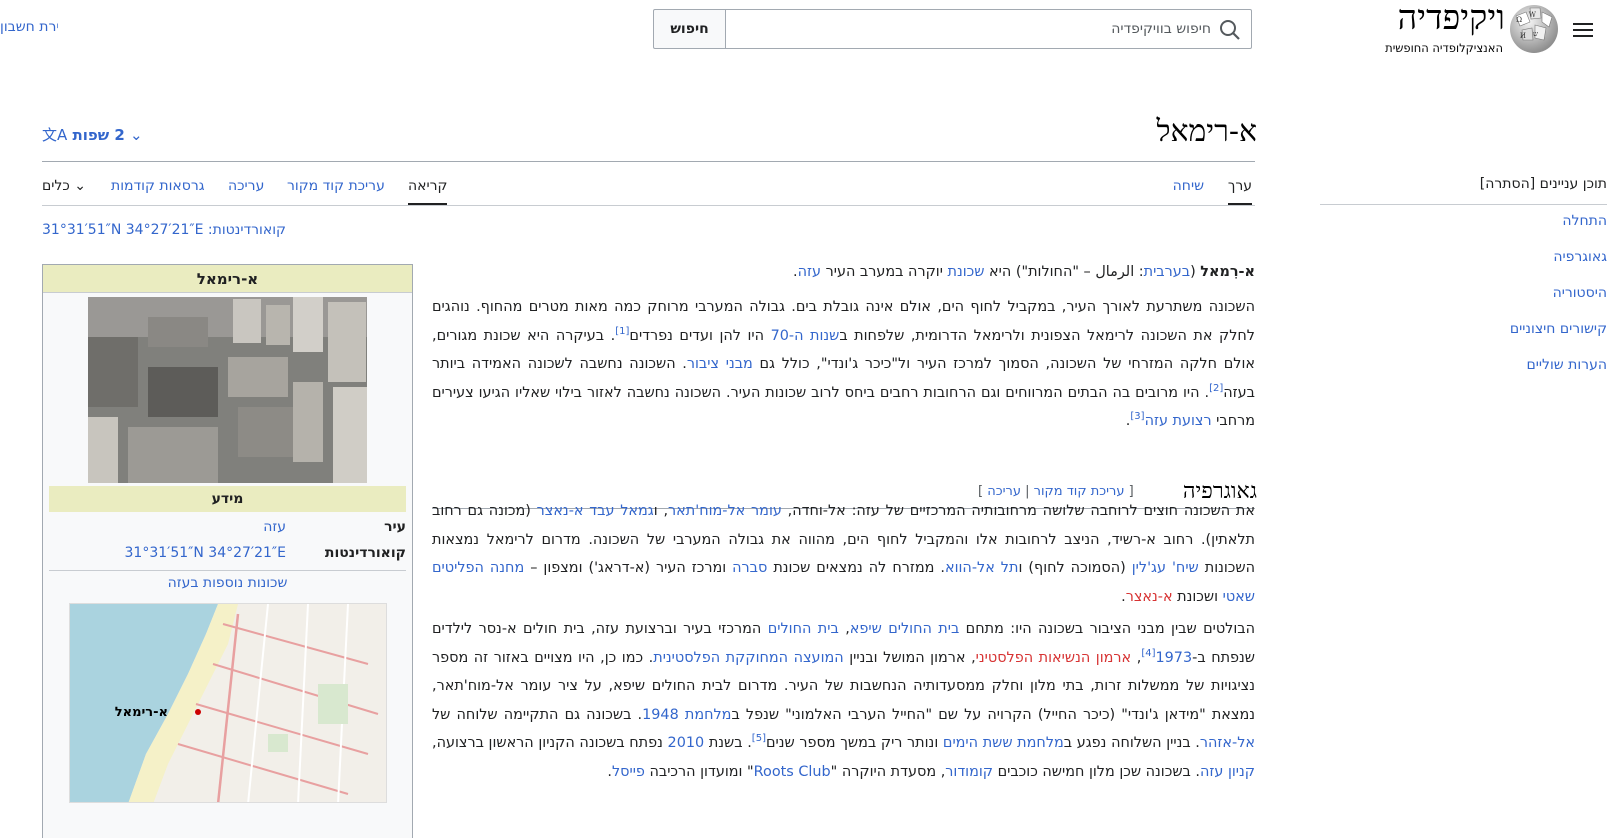 Image resolution: width=1615 pixels, height=838 pixels. I want to click on footnote-ref: [5], so click(759, 738).